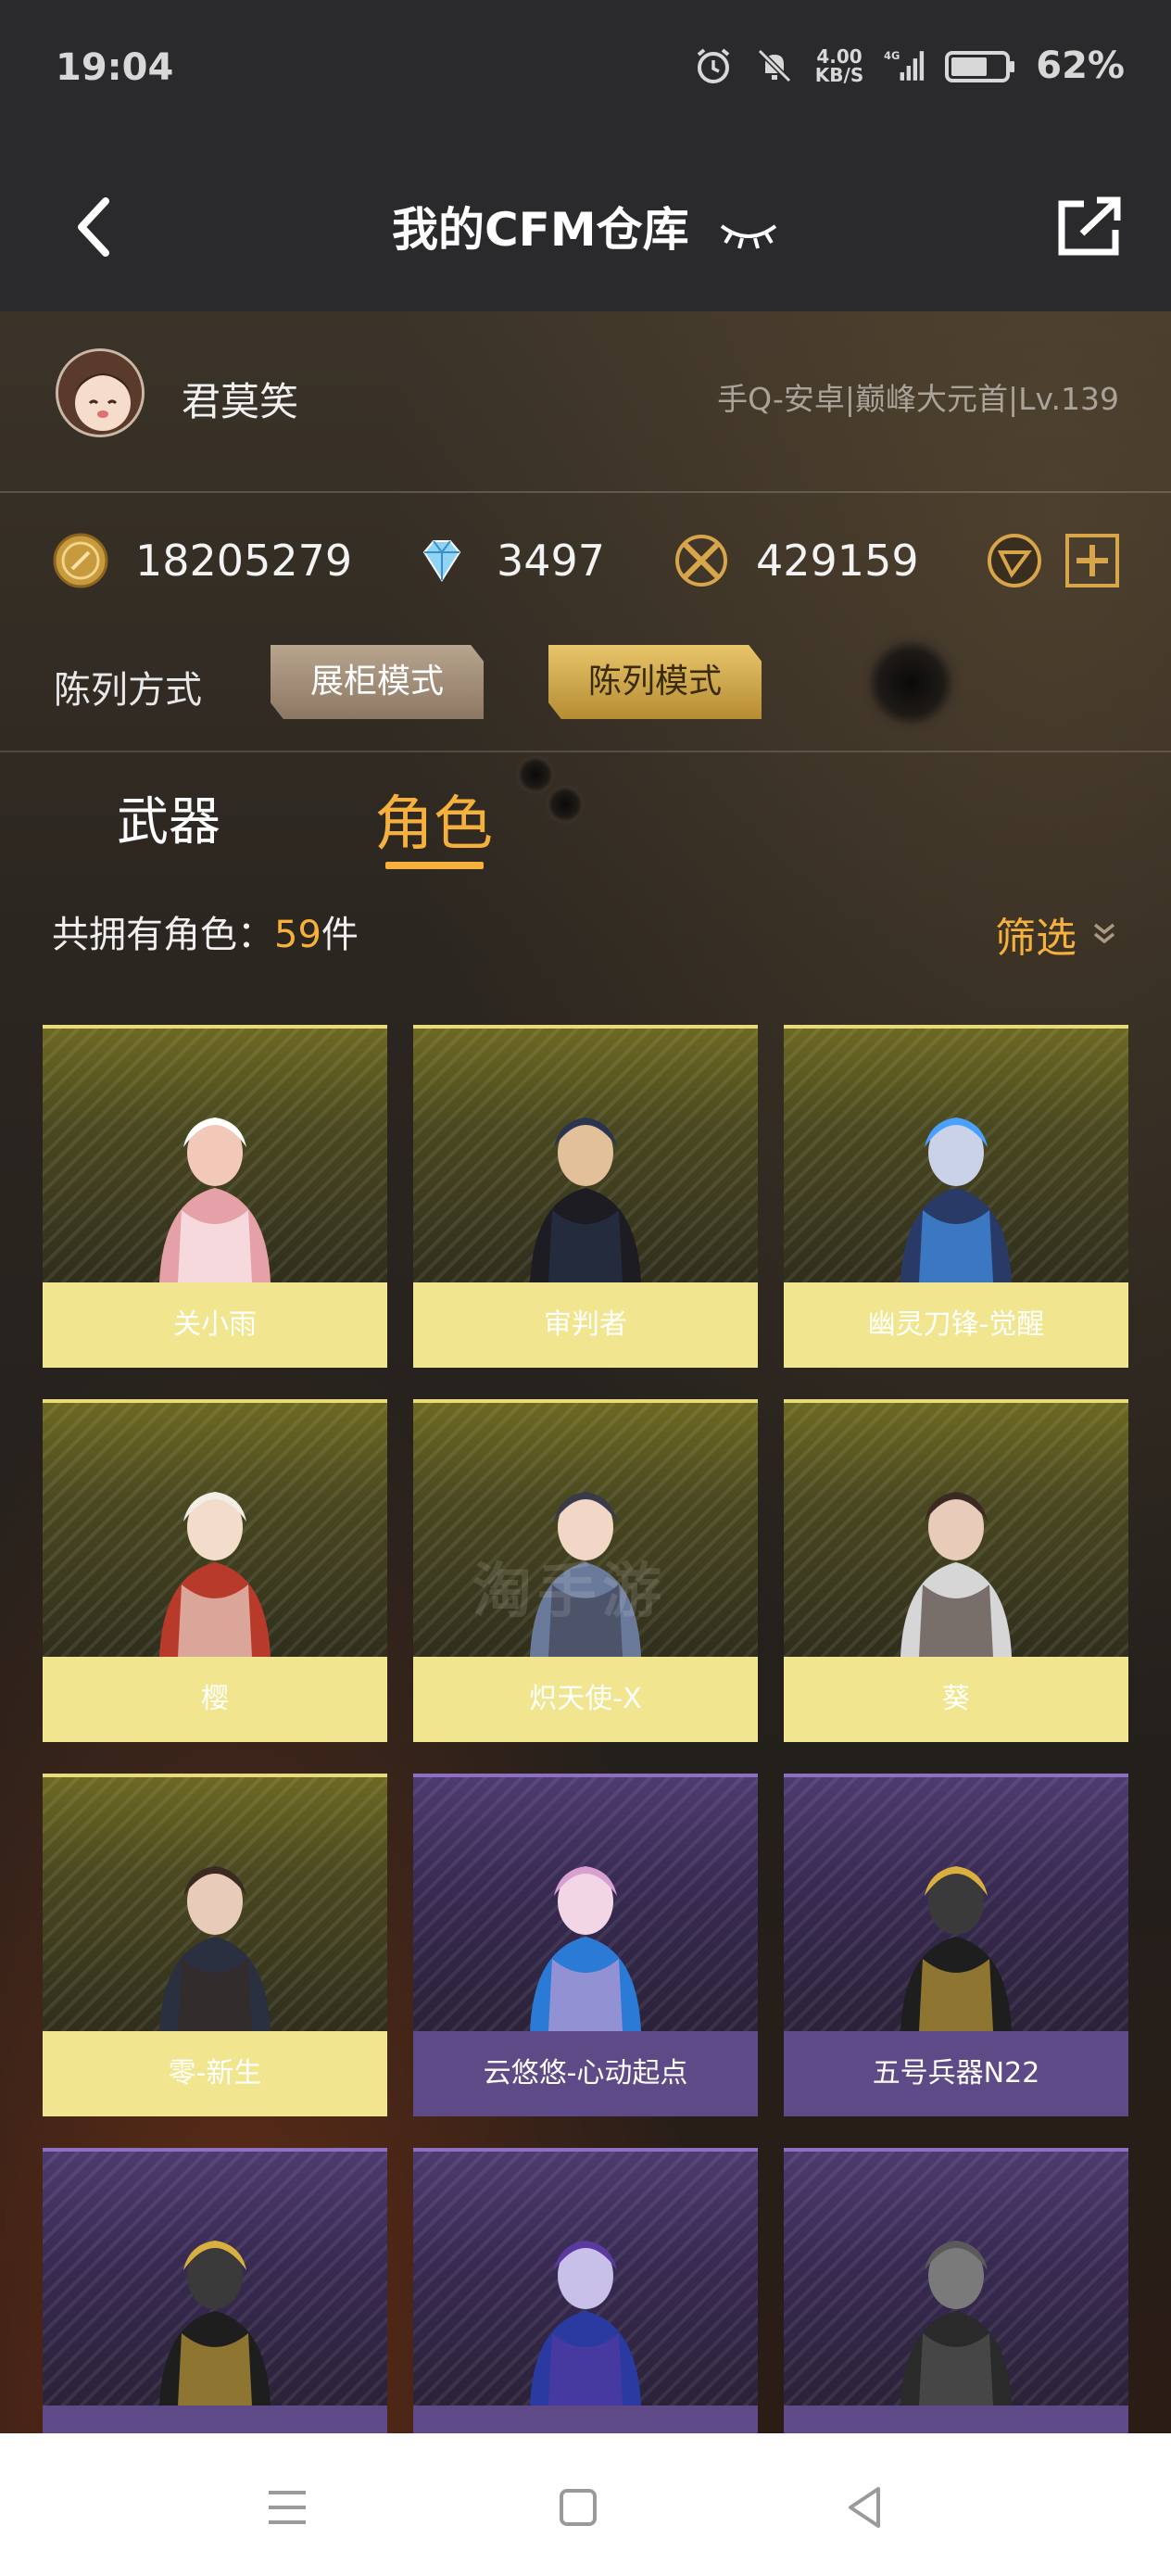 Image resolution: width=1171 pixels, height=2576 pixels. I want to click on menu-icon, so click(287, 2508).